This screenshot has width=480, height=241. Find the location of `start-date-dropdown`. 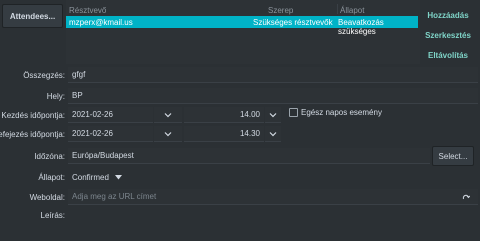

start-date-dropdown is located at coordinates (168, 115).